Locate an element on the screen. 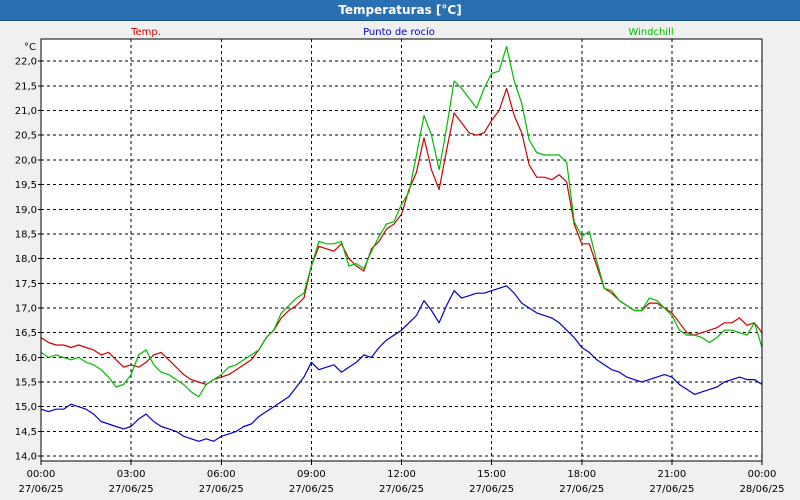 This screenshot has height=500, width=800. y-tick-label: 15,5 is located at coordinates (26, 383).